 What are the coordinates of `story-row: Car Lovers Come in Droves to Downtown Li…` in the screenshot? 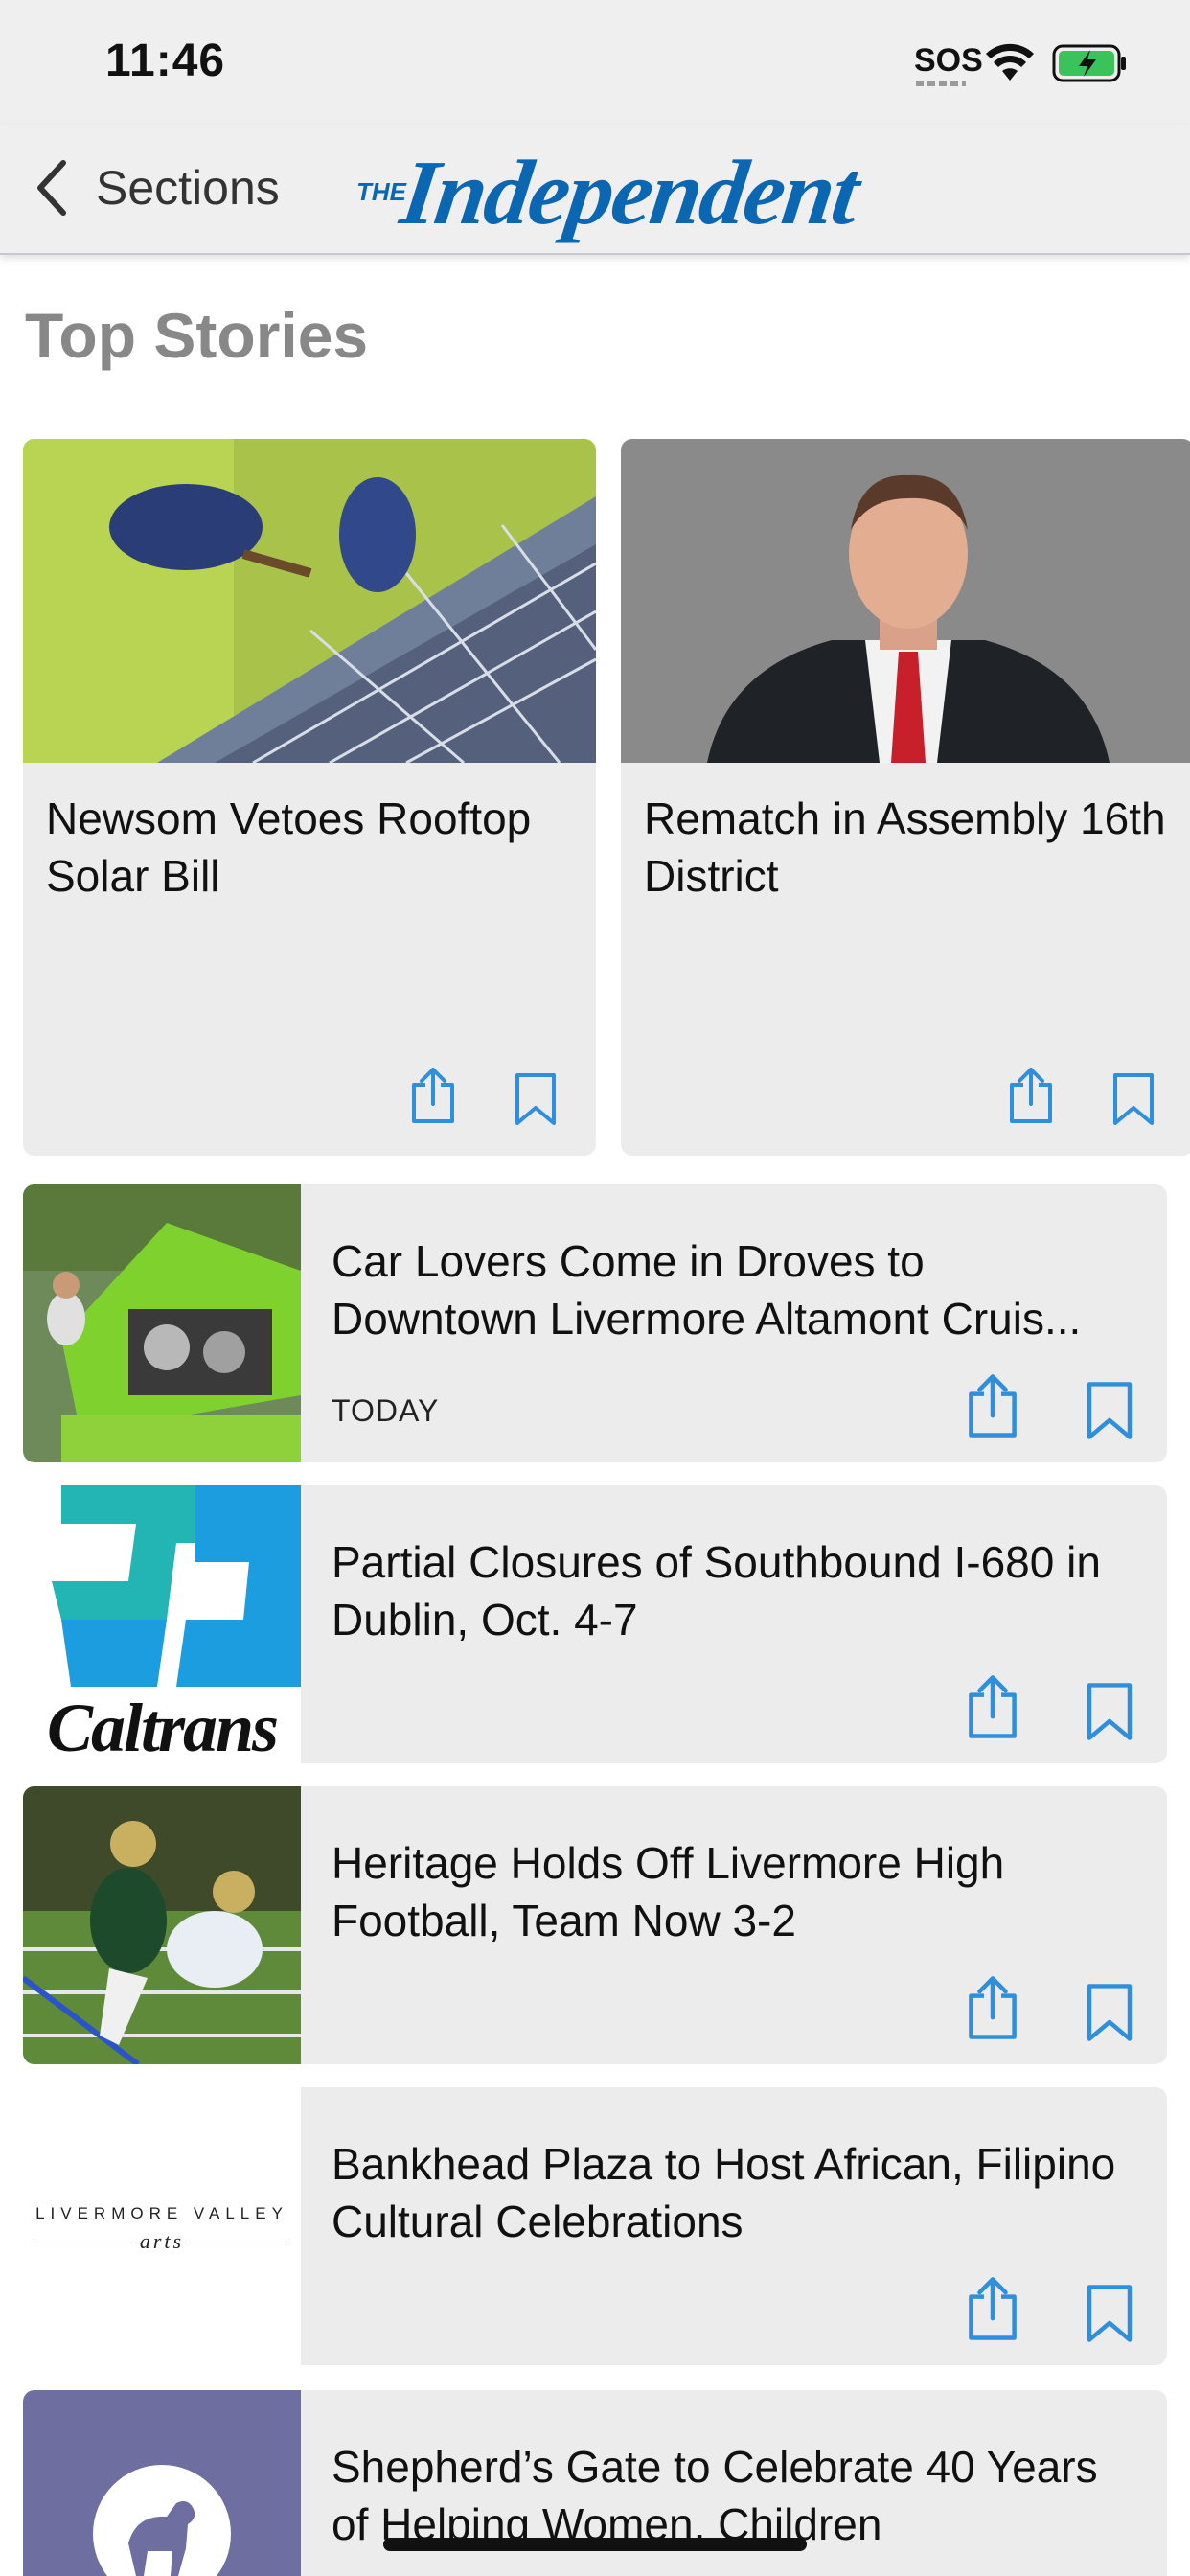 It's located at (595, 1323).